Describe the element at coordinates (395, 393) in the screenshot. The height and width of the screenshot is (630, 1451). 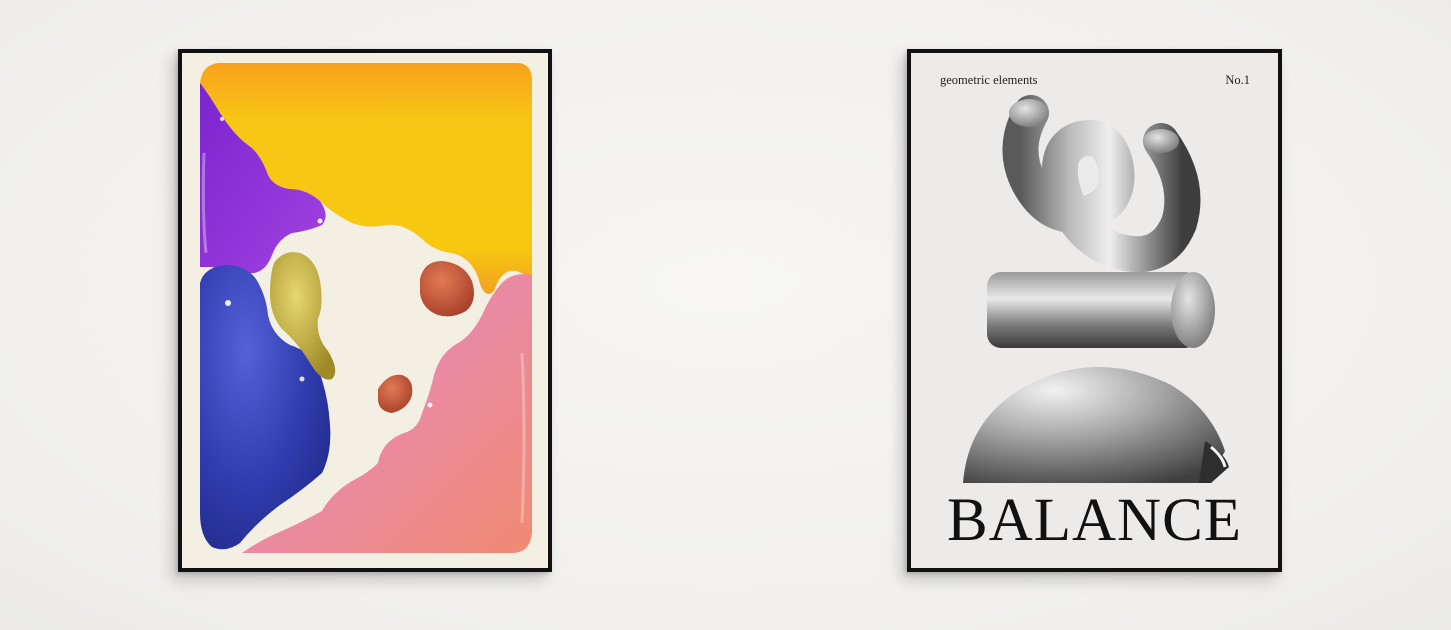
I see `terracotta-blob-bottom` at that location.